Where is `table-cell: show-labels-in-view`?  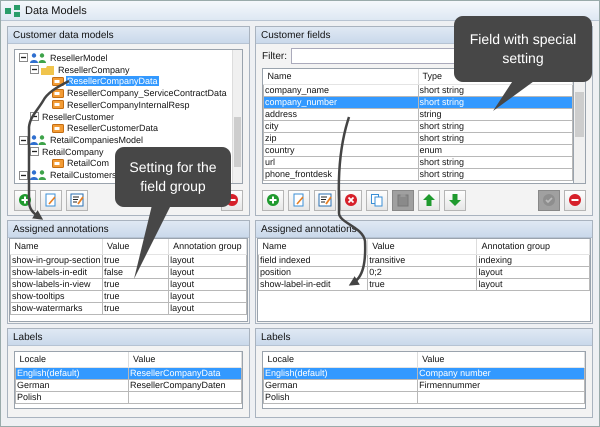
table-cell: show-labels-in-view is located at coordinates (56, 284).